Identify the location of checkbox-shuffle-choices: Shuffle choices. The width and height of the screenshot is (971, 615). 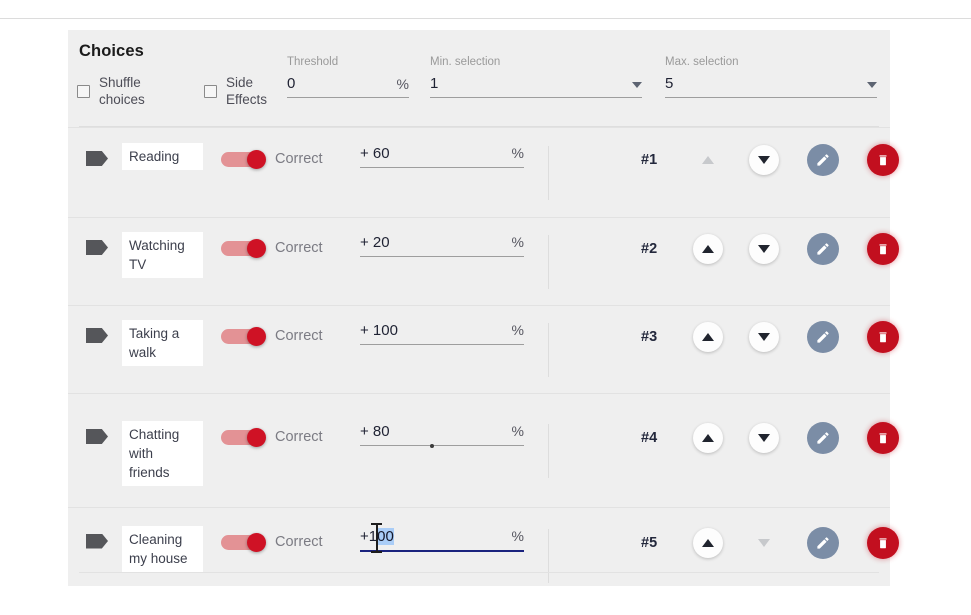
(117, 91).